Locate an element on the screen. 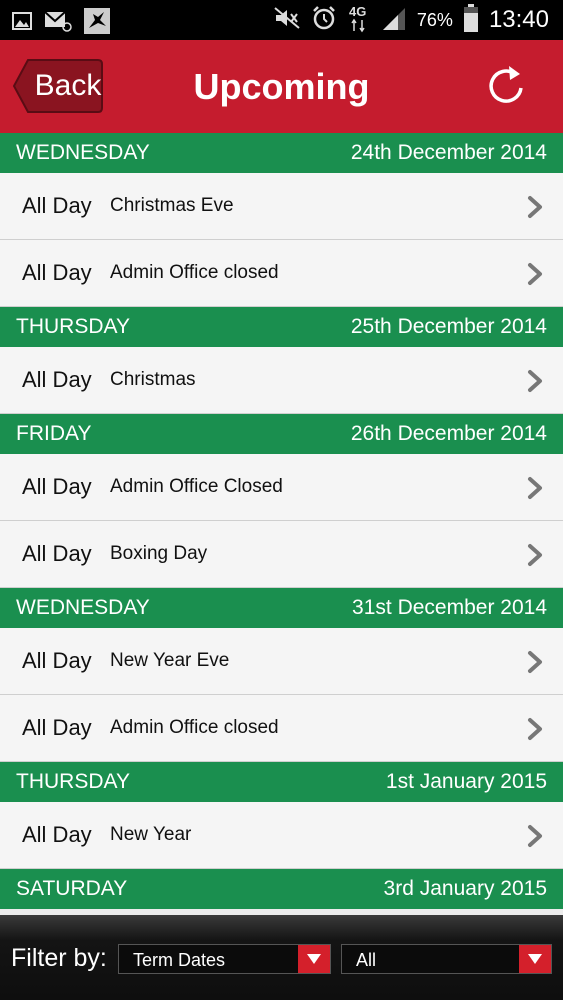 The width and height of the screenshot is (563, 1000). day-date: 24th December 2014 is located at coordinates (448, 152).